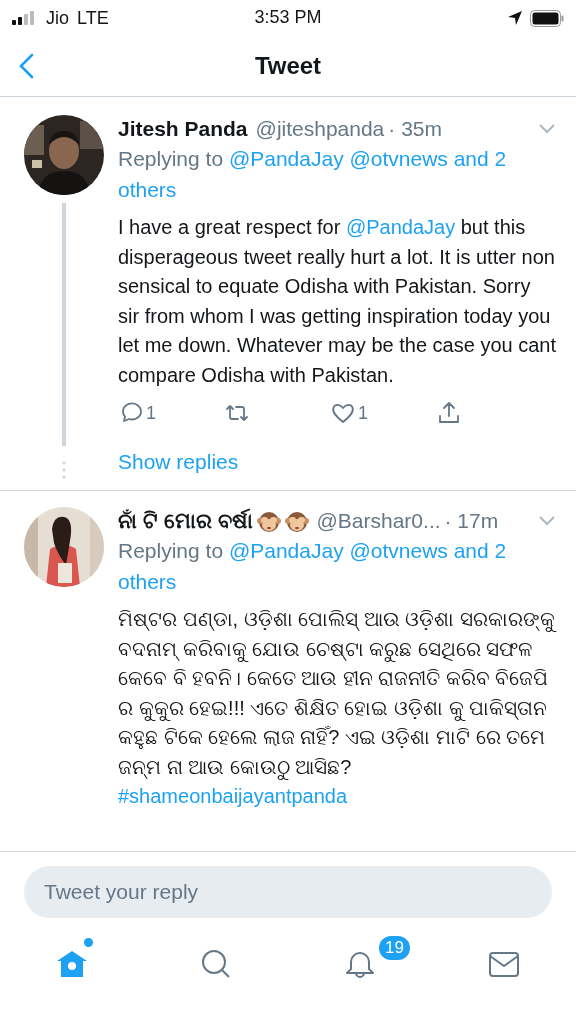  Describe the element at coordinates (185, 521) in the screenshot. I see `display-name: ନାଁ ଟି ମୋର ବର୍ଷା` at that location.